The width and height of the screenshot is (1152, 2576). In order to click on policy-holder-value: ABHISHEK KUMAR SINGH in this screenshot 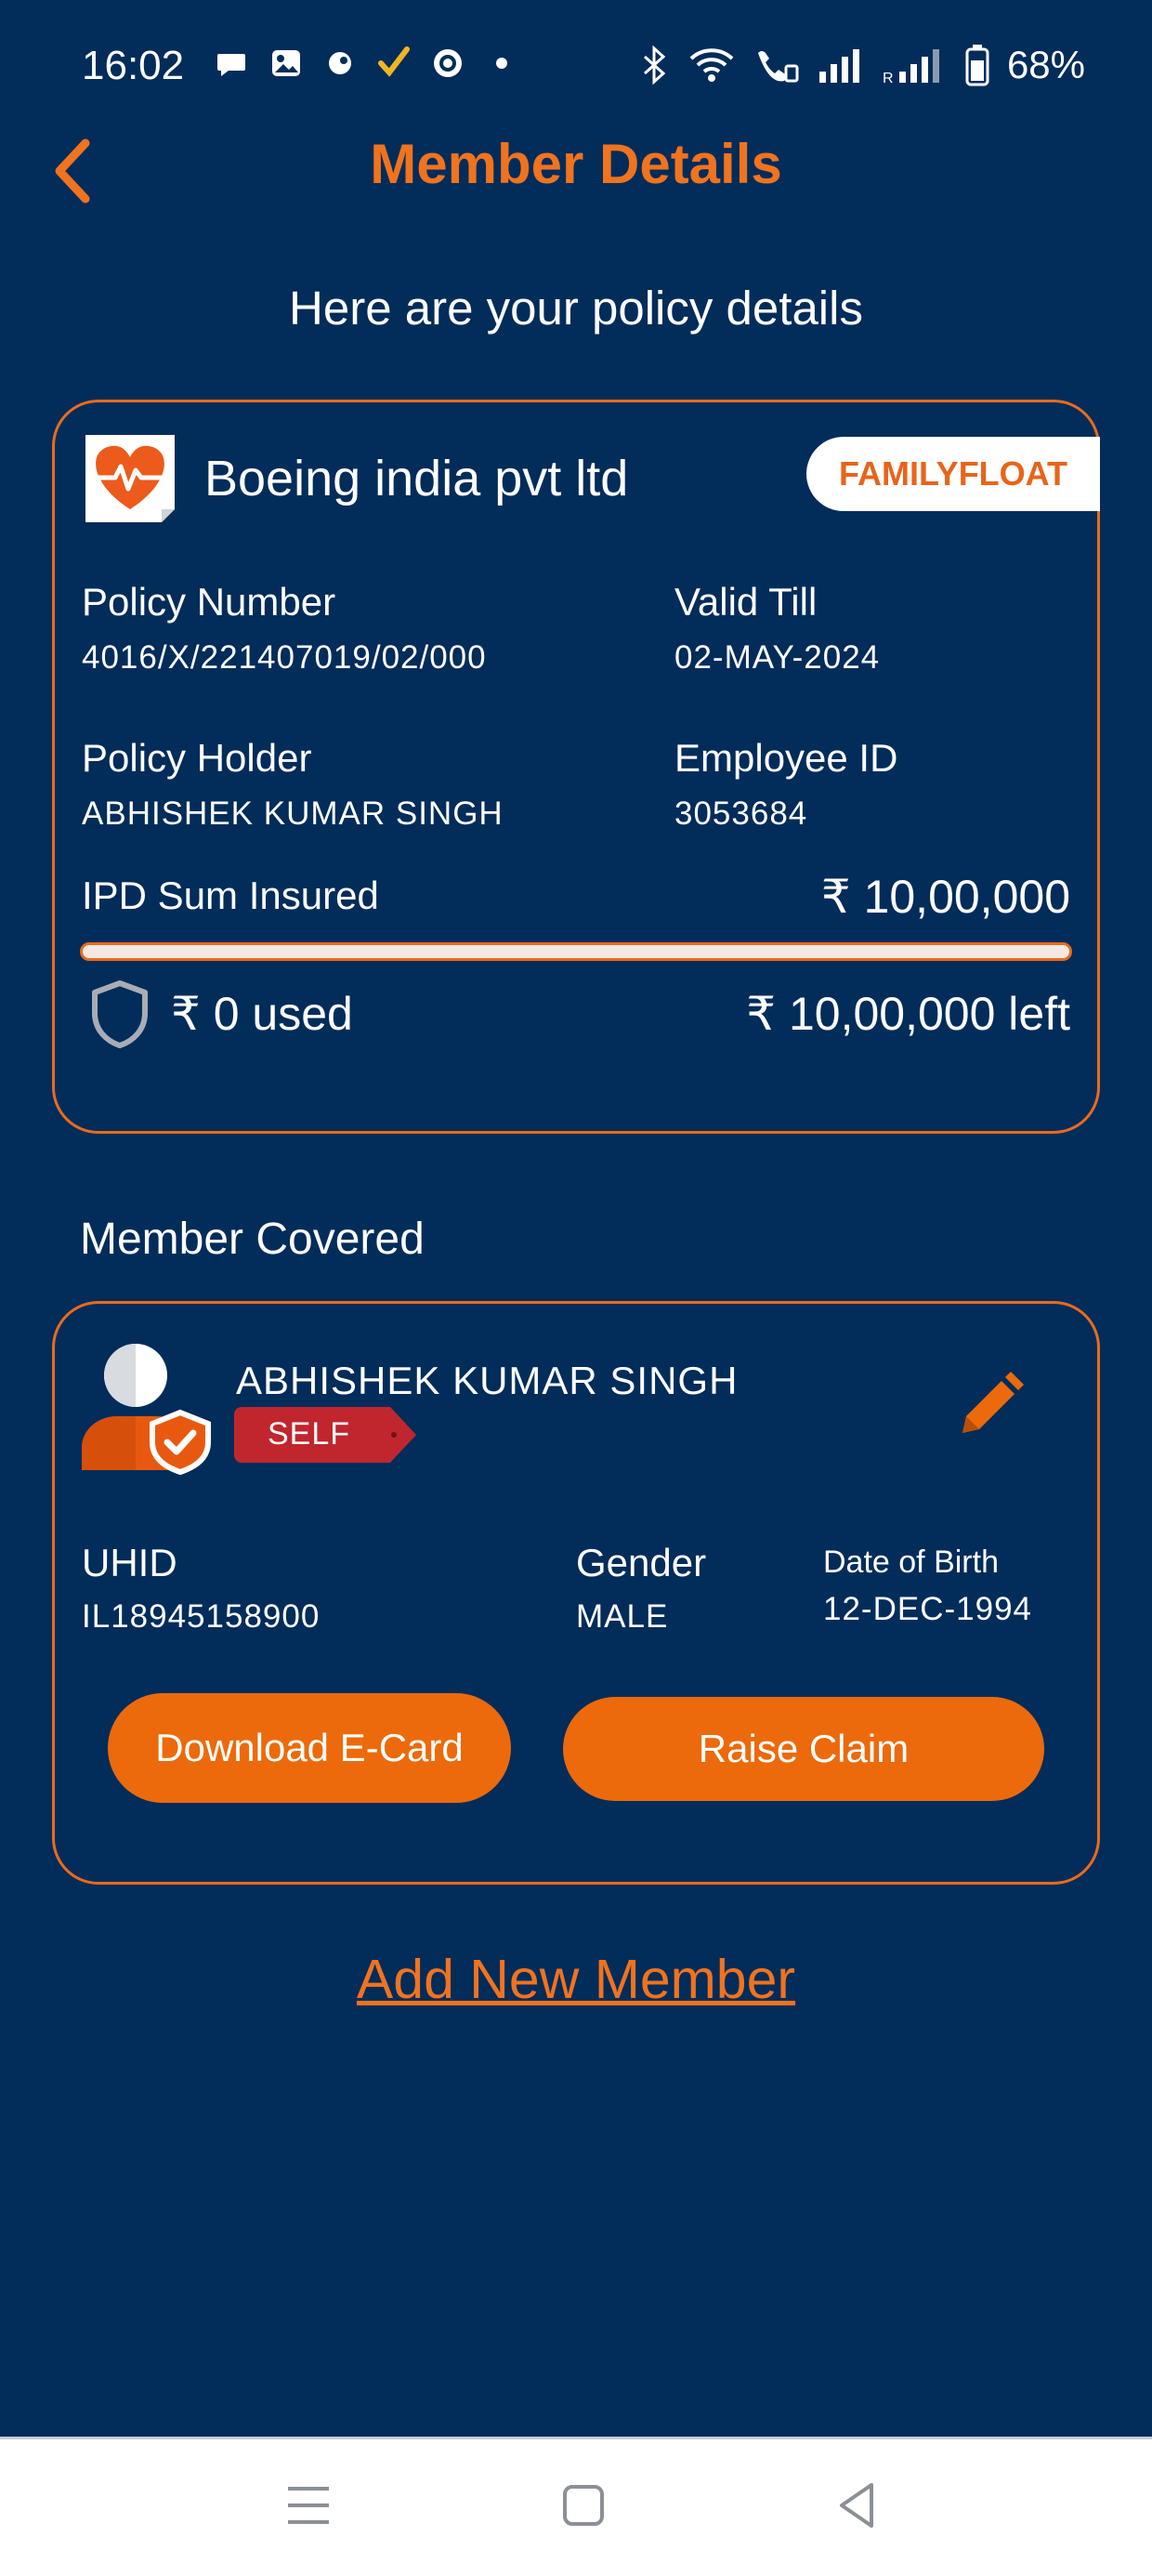, I will do `click(293, 813)`.